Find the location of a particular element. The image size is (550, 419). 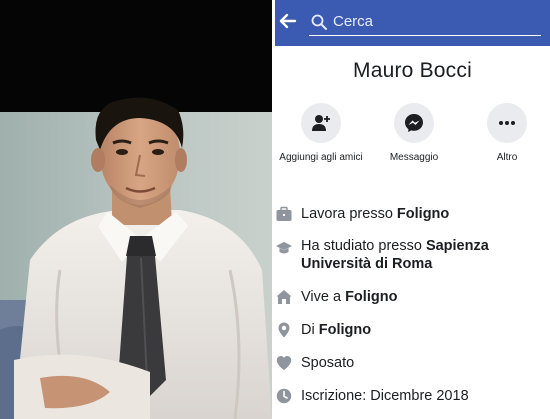

search-placeholder: Cerca is located at coordinates (353, 21).